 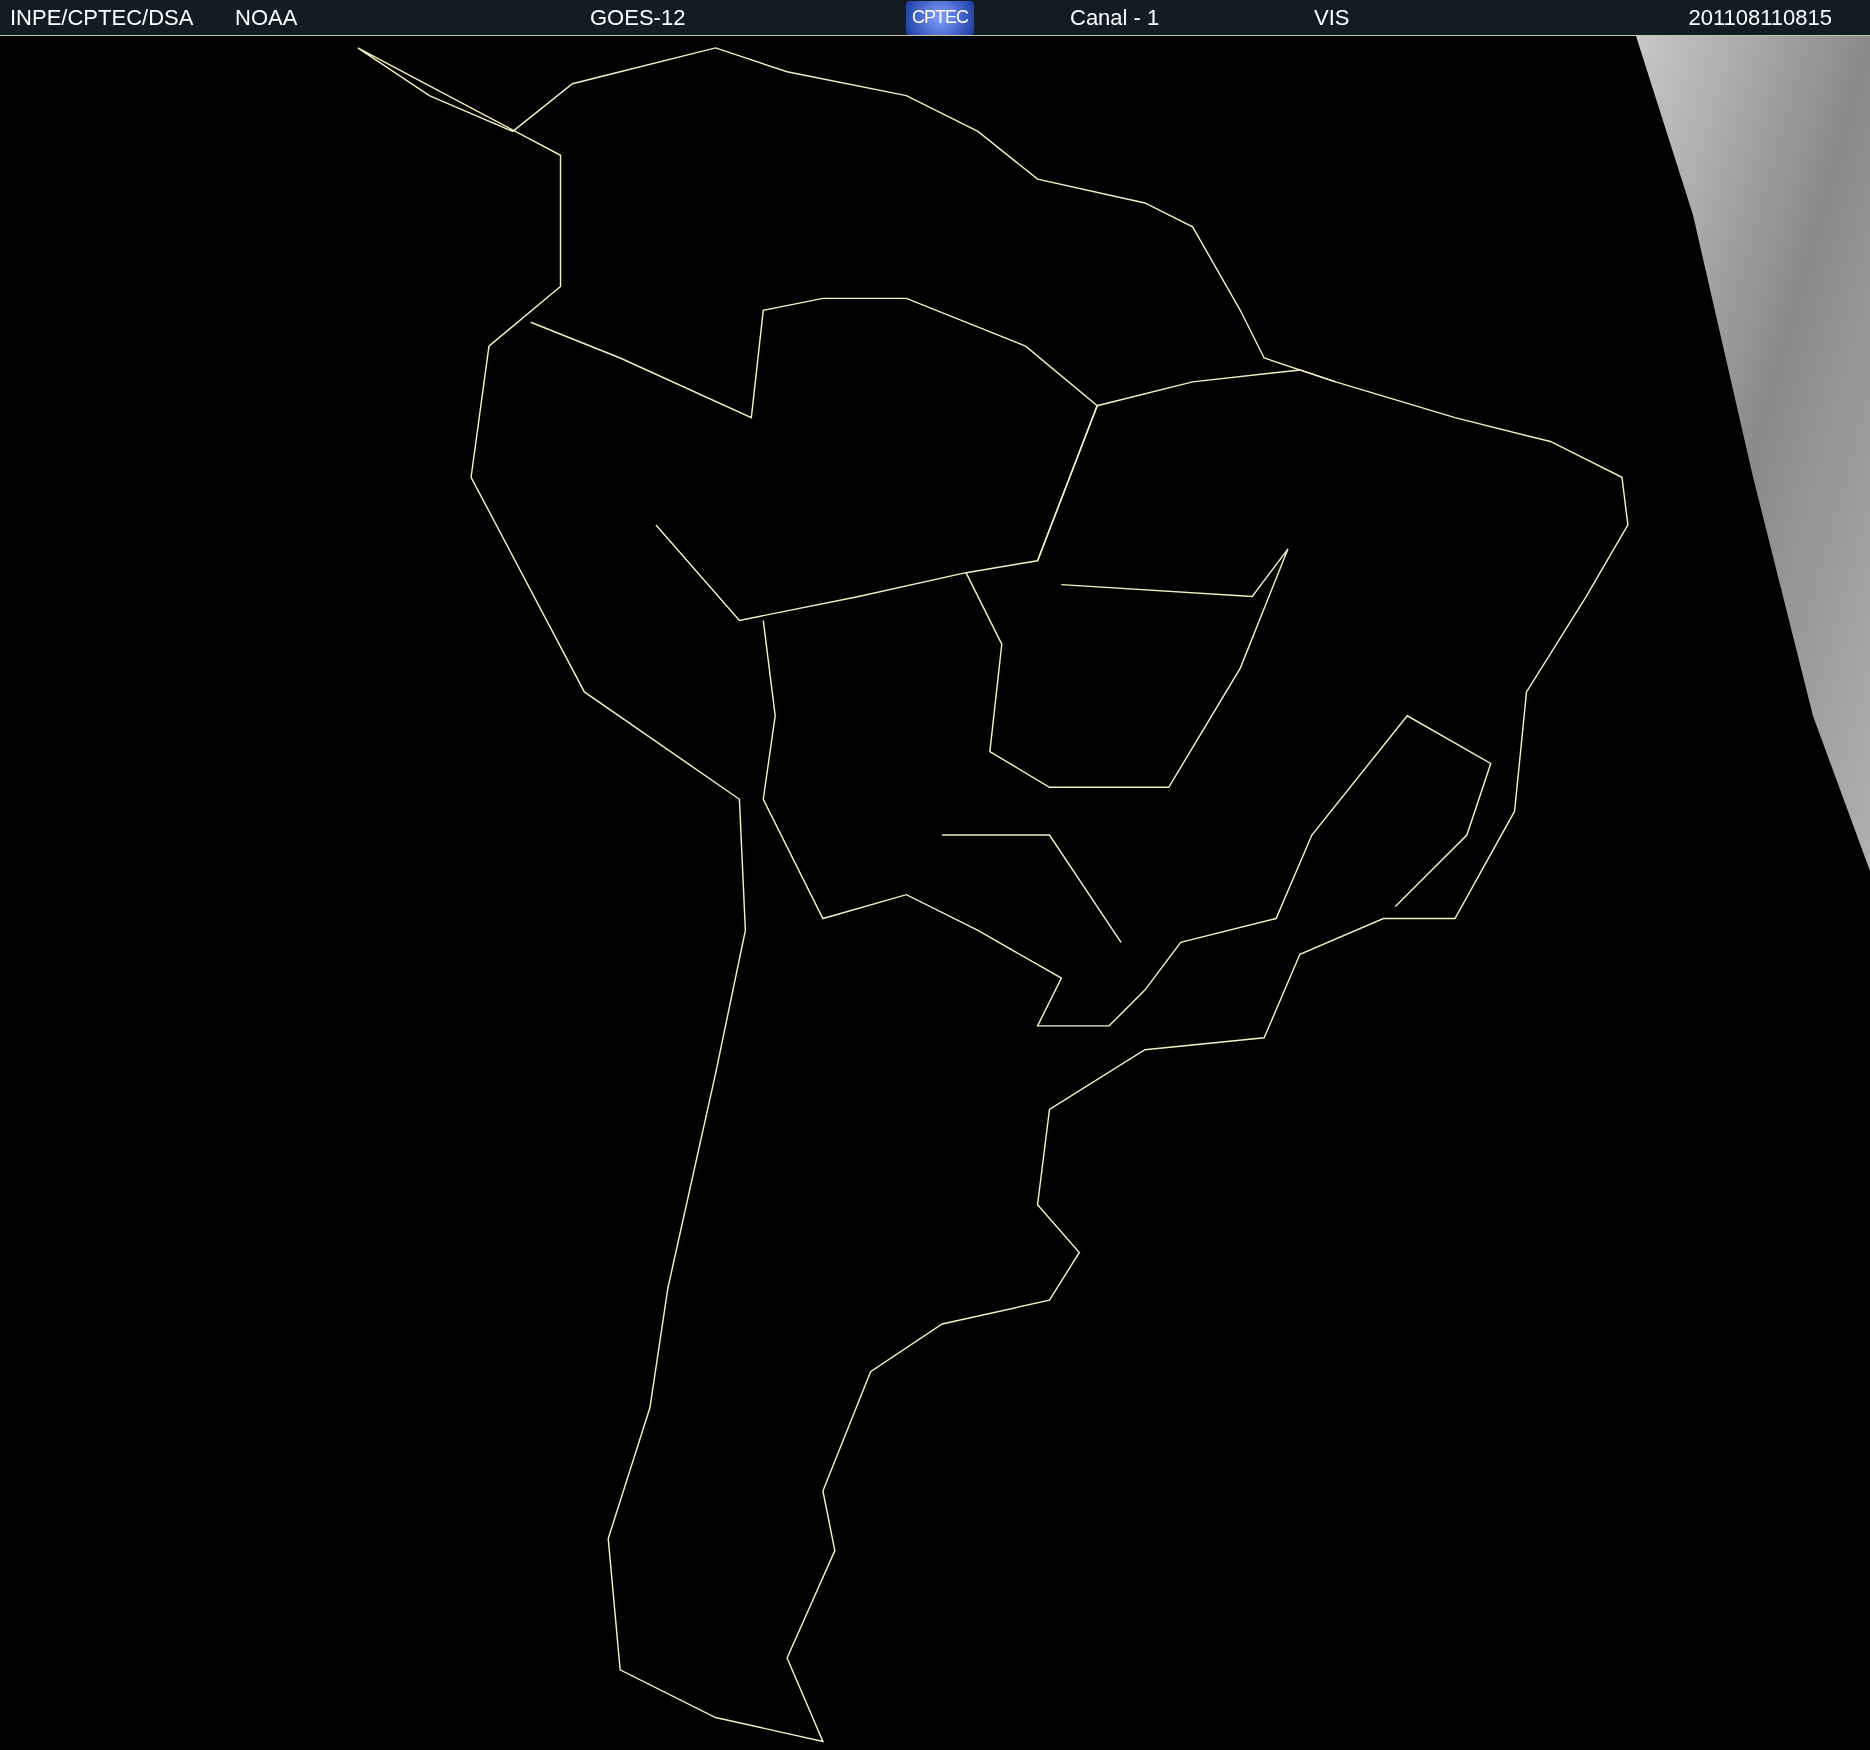 I want to click on channel-label: Canal - 1, so click(x=1115, y=17).